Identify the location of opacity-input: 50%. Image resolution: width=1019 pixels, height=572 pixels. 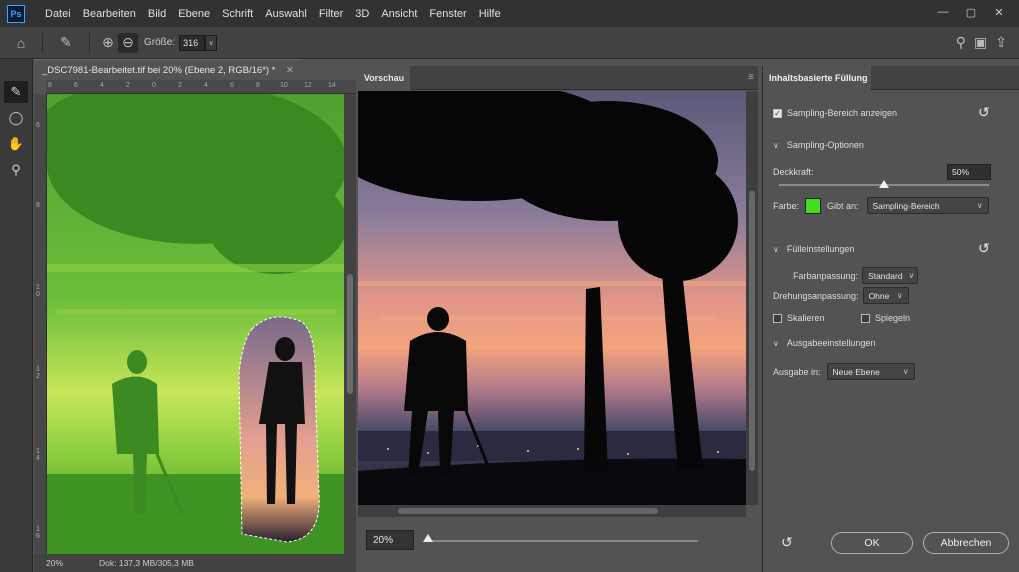
(969, 172).